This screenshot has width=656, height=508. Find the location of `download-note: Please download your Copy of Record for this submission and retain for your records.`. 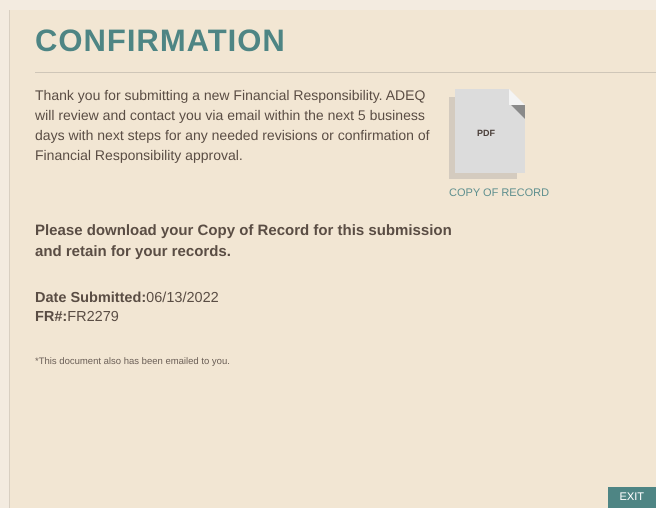

download-note: Please download your Copy of Record for this submission and retain for your records. is located at coordinates (244, 241).